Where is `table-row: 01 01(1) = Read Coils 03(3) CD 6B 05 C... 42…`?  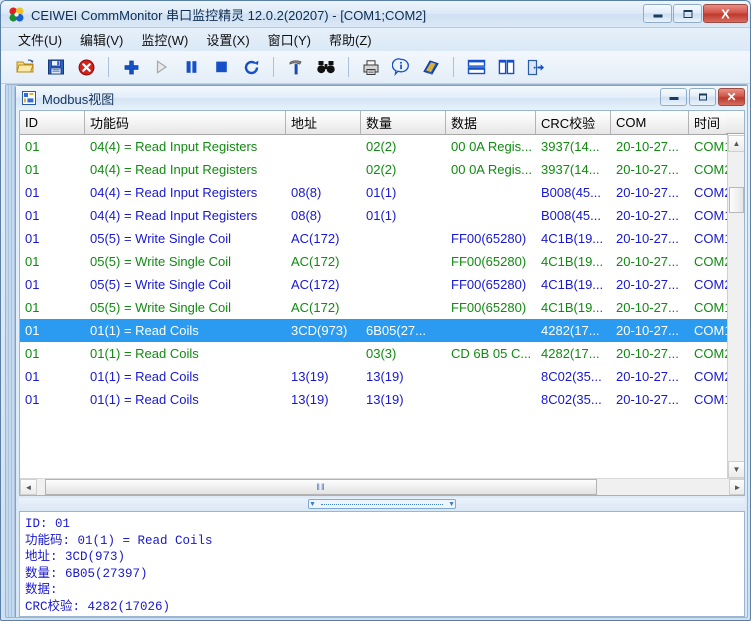
table-row: 01 01(1) = Read Coils 03(3) CD 6B 05 C... 42… is located at coordinates (374, 353).